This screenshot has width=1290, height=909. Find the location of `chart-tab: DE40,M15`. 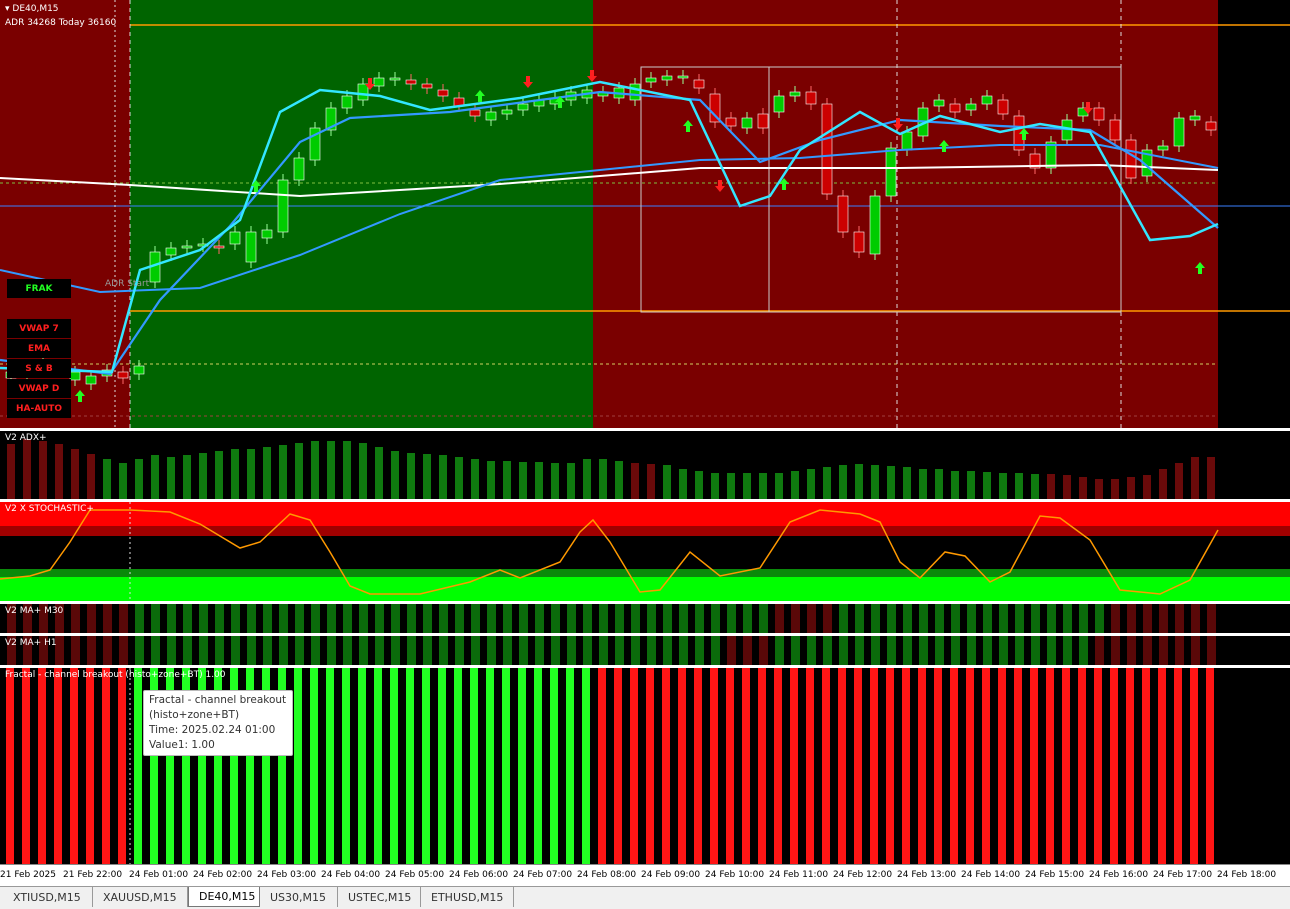

chart-tab: DE40,M15 is located at coordinates (224, 897).